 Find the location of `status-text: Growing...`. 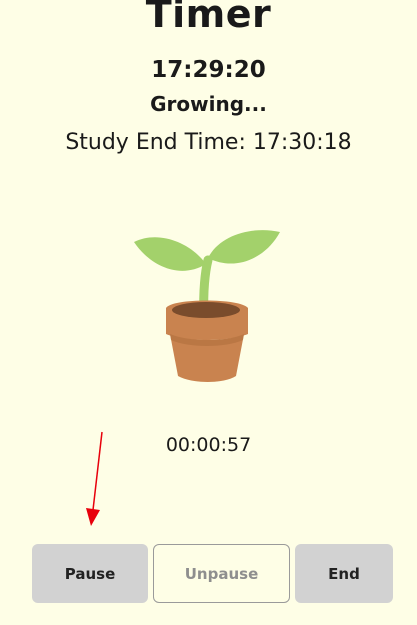

status-text: Growing... is located at coordinates (208, 104).